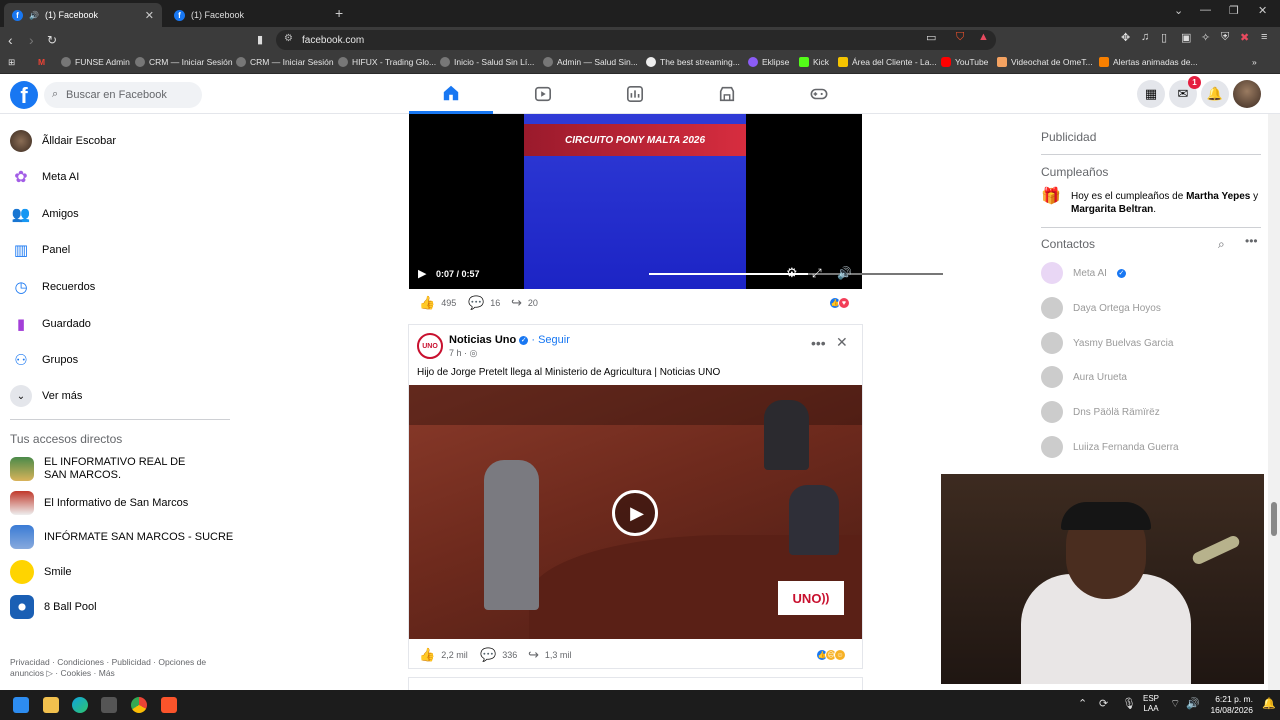  What do you see at coordinates (1151, 94) in the screenshot?
I see `menu-grid-button: ▦` at bounding box center [1151, 94].